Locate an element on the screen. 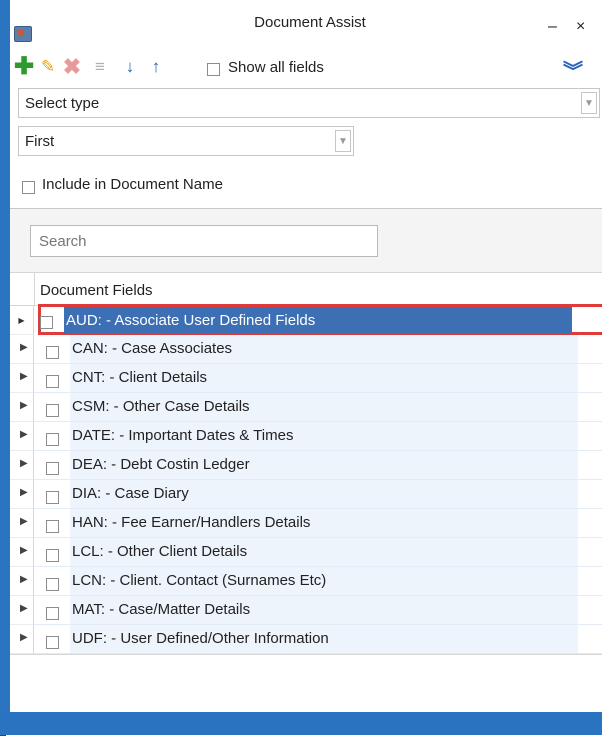 Image resolution: width=602 pixels, height=738 pixels. grid-bottom-border is located at coordinates (306, 654).